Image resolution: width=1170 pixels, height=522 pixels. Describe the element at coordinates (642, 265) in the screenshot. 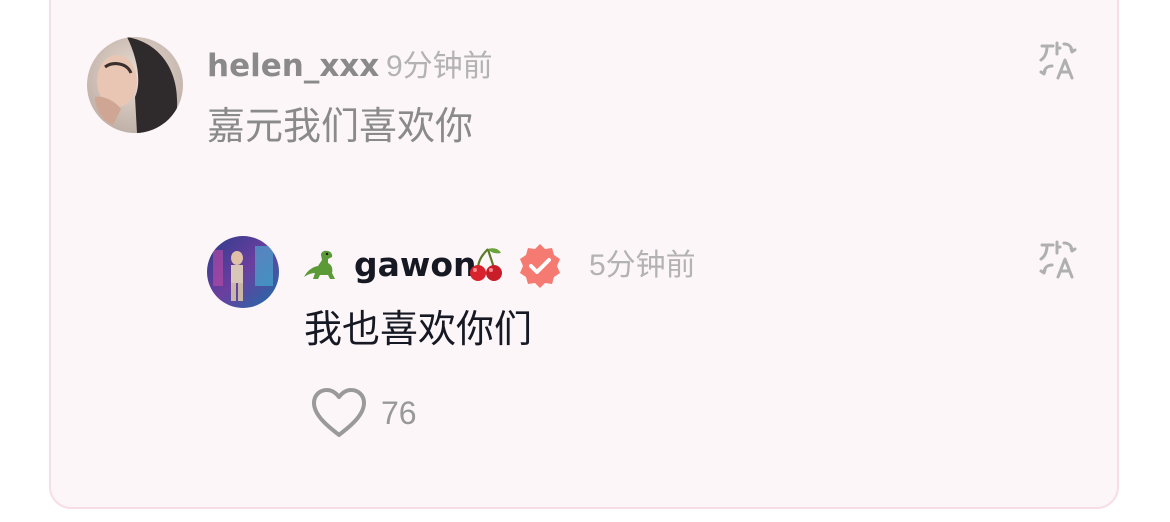

I see `reply-timestamp: 5分钟前` at that location.